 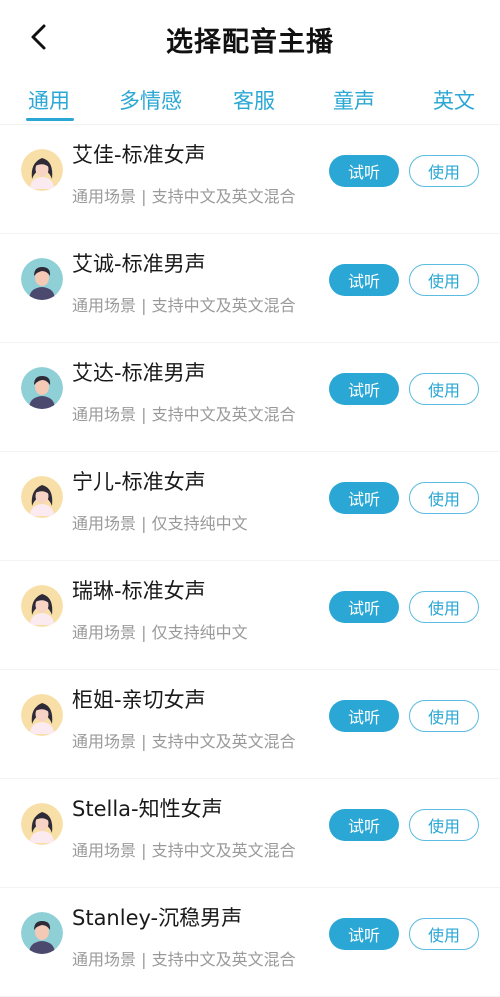 What do you see at coordinates (454, 100) in the screenshot?
I see `tab-english: 英文` at bounding box center [454, 100].